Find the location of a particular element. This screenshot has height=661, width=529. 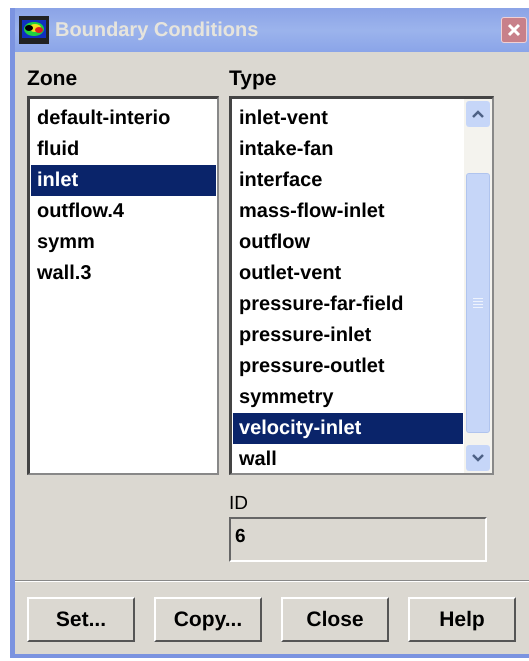

list-item: inlet-vent is located at coordinates (348, 118).